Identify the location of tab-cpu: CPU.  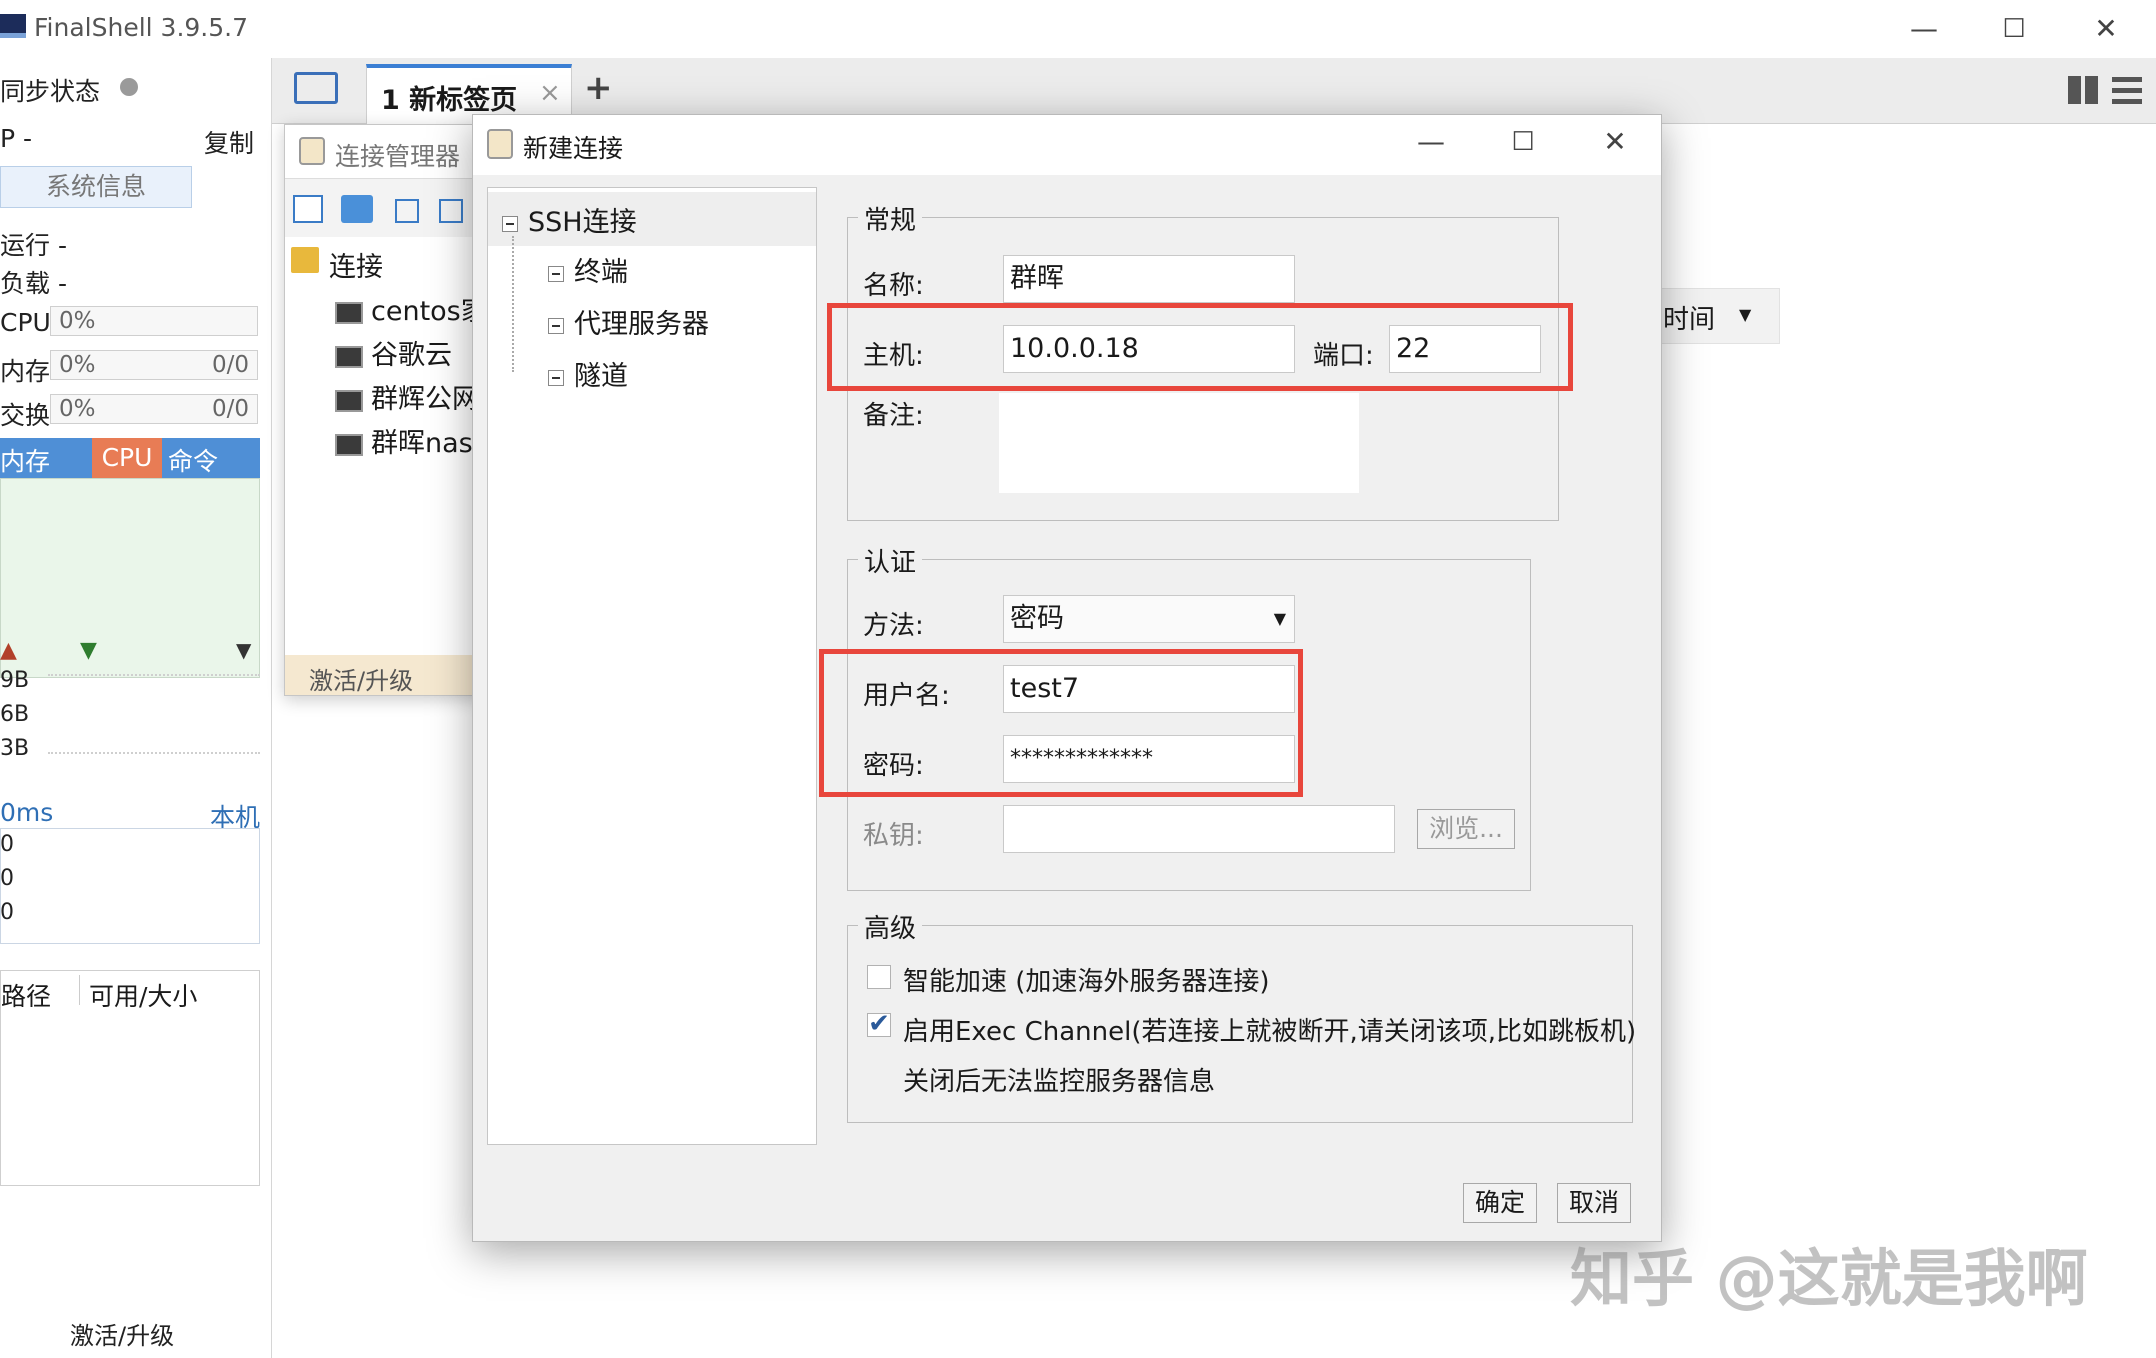
(127, 458).